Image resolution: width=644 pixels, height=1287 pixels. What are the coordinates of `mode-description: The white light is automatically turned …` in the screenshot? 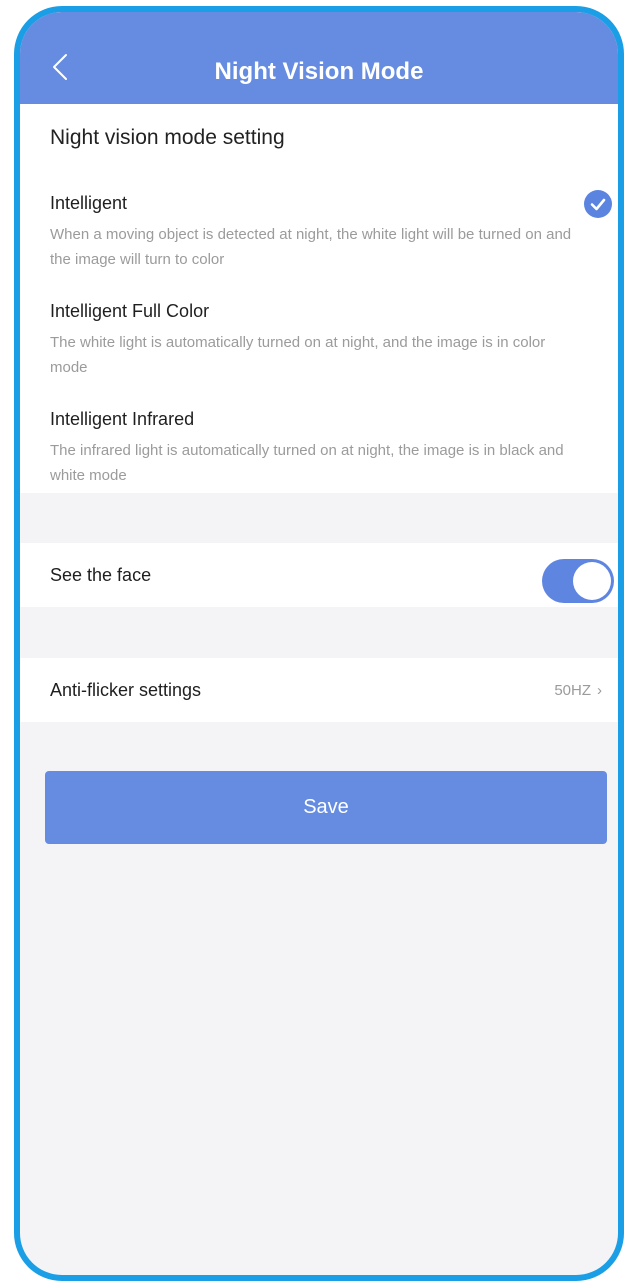 It's located at (298, 355).